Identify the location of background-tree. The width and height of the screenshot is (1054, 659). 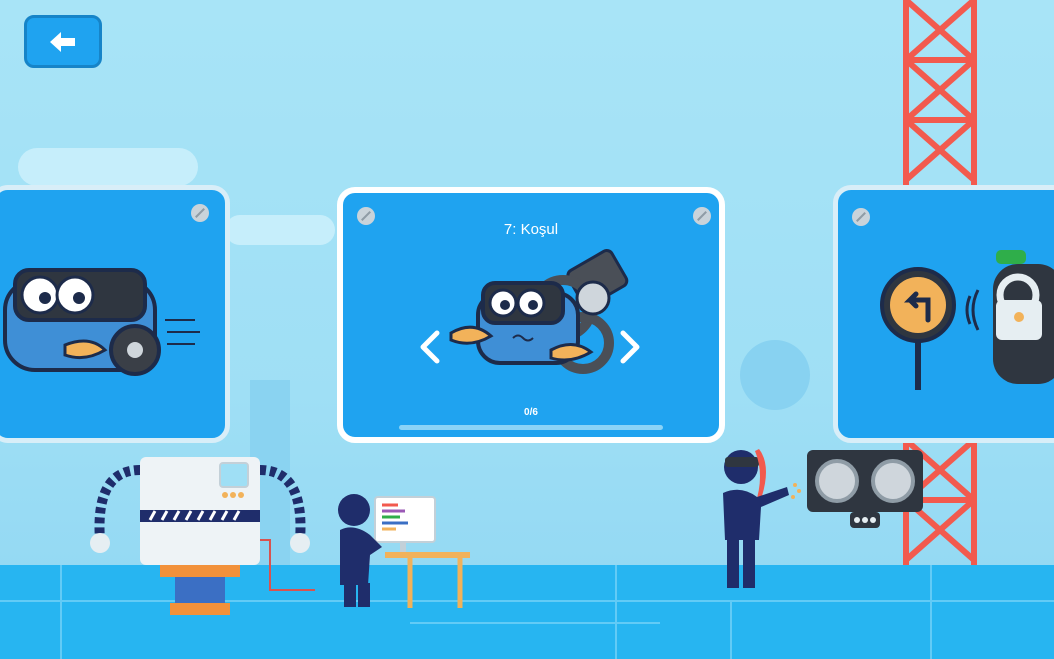
(775, 375).